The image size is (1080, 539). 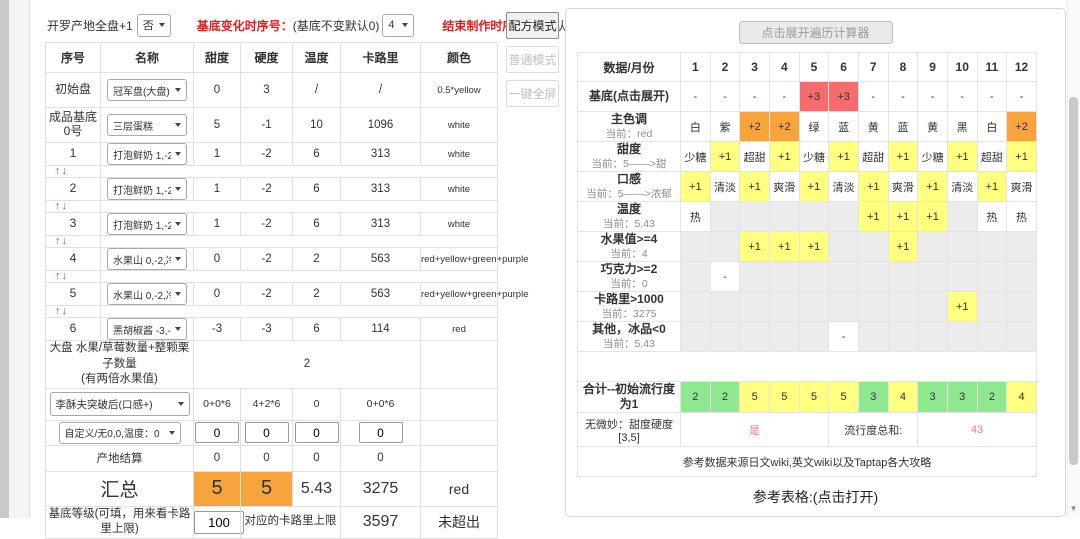 I want to click on normal-mode-button: 普通模式, so click(x=532, y=59).